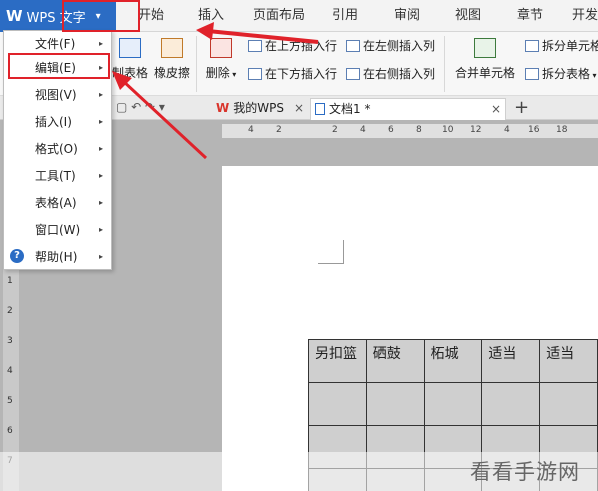 This screenshot has width=598, height=491. I want to click on annotation-arrow-head, so click(205, 31).